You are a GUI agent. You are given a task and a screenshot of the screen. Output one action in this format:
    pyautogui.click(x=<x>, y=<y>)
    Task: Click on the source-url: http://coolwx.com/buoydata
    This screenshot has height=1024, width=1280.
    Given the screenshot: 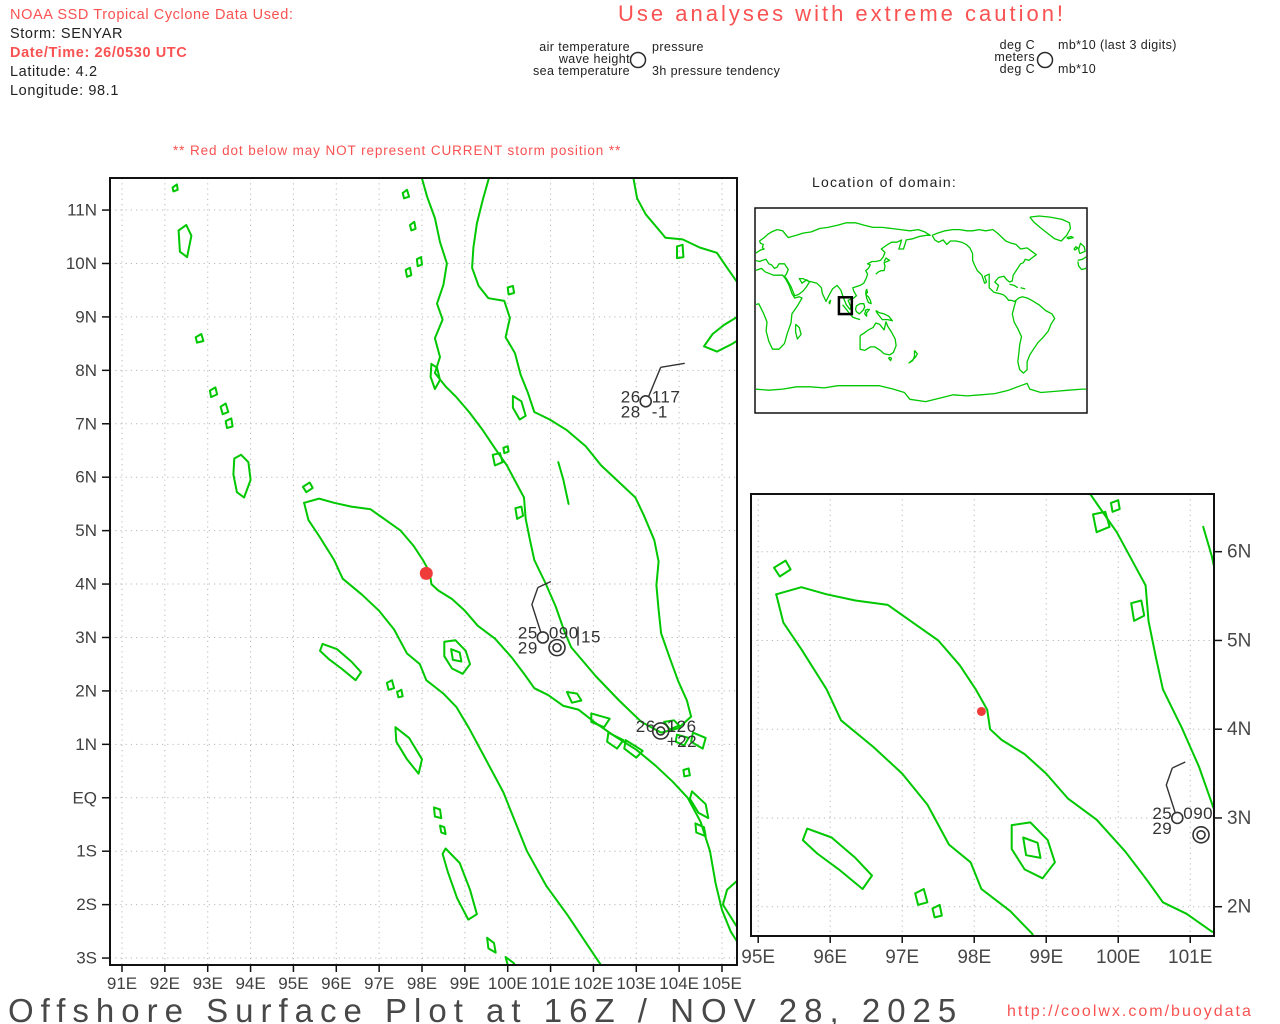 What is the action you would take?
    pyautogui.click(x=1130, y=1012)
    